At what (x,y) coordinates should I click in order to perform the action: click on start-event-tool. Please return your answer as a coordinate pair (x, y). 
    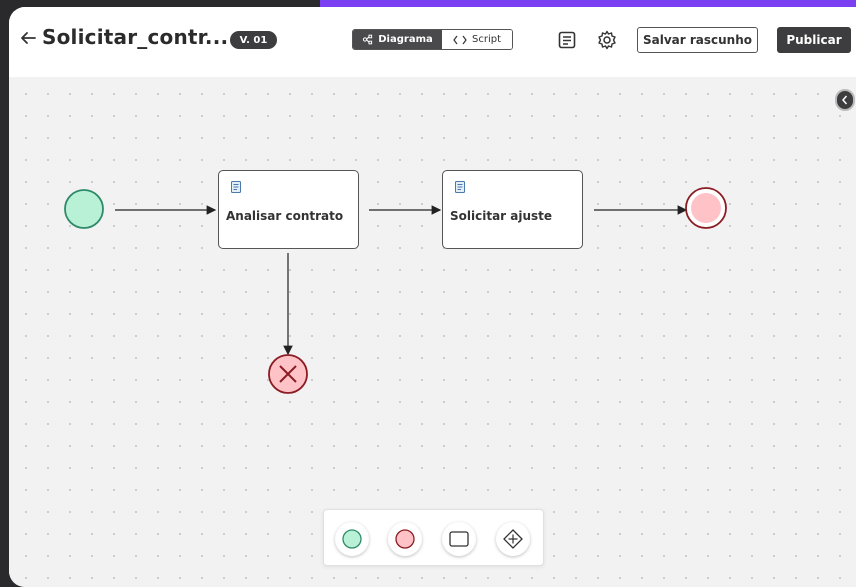
    Looking at the image, I should click on (352, 539).